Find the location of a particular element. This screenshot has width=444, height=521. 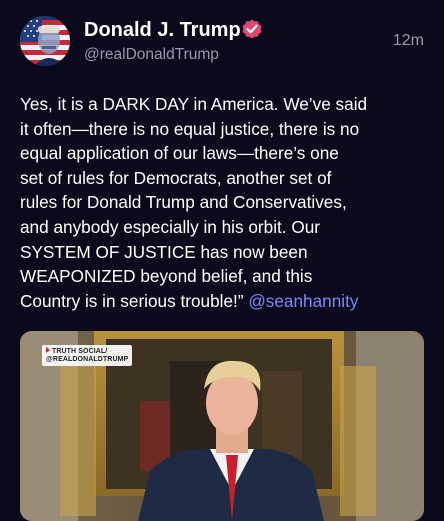

post-text-line: WEAPONIZED beyond belief, and this is located at coordinates (166, 276).